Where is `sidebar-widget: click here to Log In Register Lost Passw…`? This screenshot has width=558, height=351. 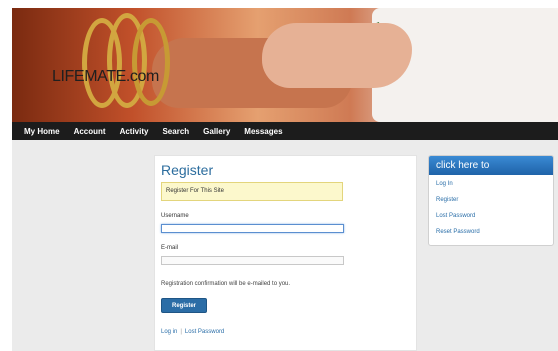 sidebar-widget: click here to Log In Register Lost Passw… is located at coordinates (491, 200).